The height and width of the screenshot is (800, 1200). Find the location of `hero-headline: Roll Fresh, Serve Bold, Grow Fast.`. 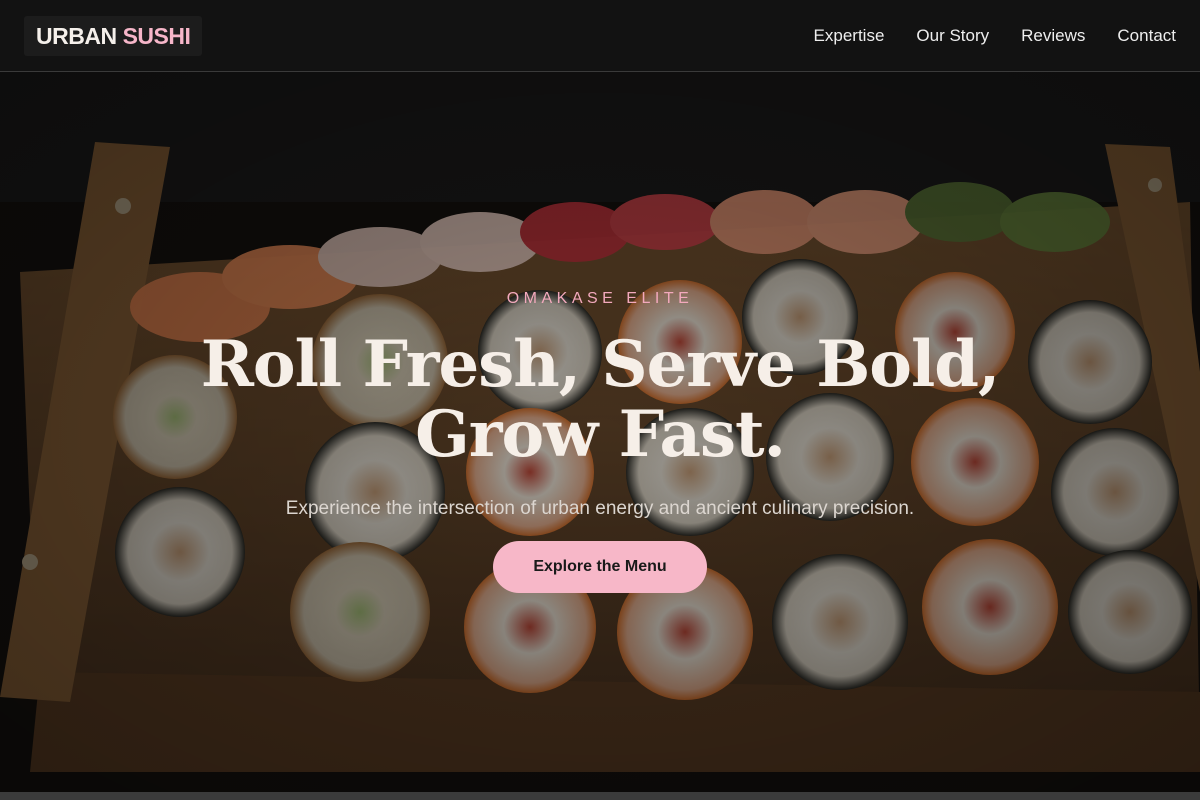

hero-headline: Roll Fresh, Serve Bold, Grow Fast. is located at coordinates (600, 400).